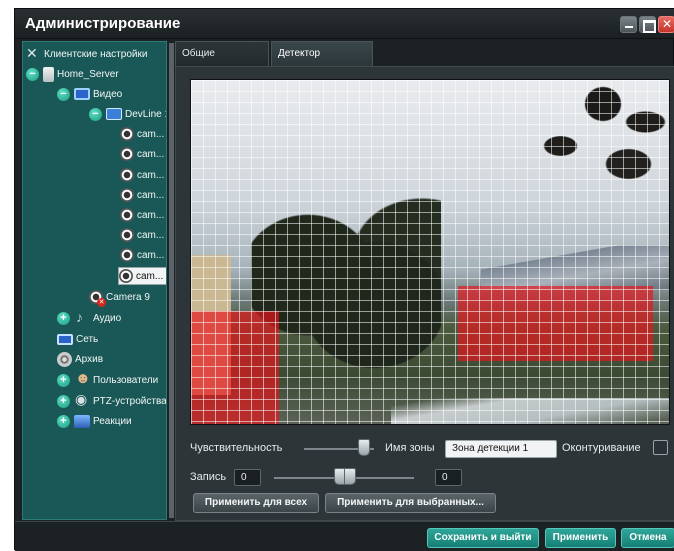 This screenshot has width=674, height=551. Describe the element at coordinates (344, 536) in the screenshot. I see `footer-bar: Сохранить и выйти Применить Отмена` at that location.